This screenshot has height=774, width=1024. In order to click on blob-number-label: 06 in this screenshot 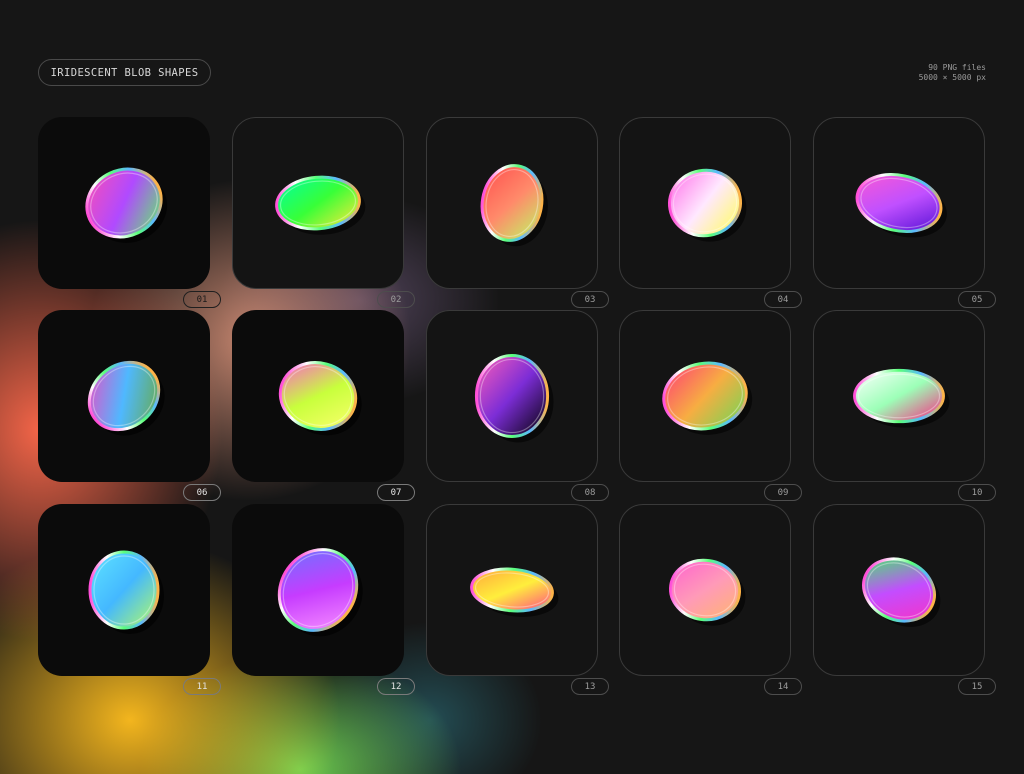, I will do `click(202, 492)`.